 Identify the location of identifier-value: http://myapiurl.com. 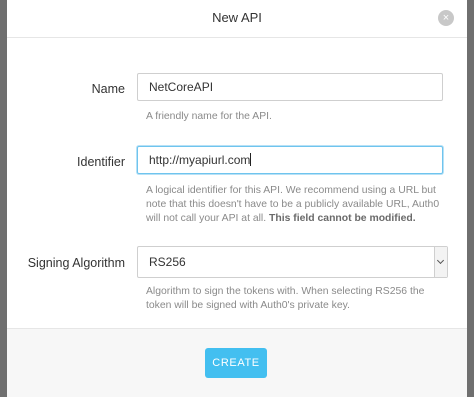
(200, 160).